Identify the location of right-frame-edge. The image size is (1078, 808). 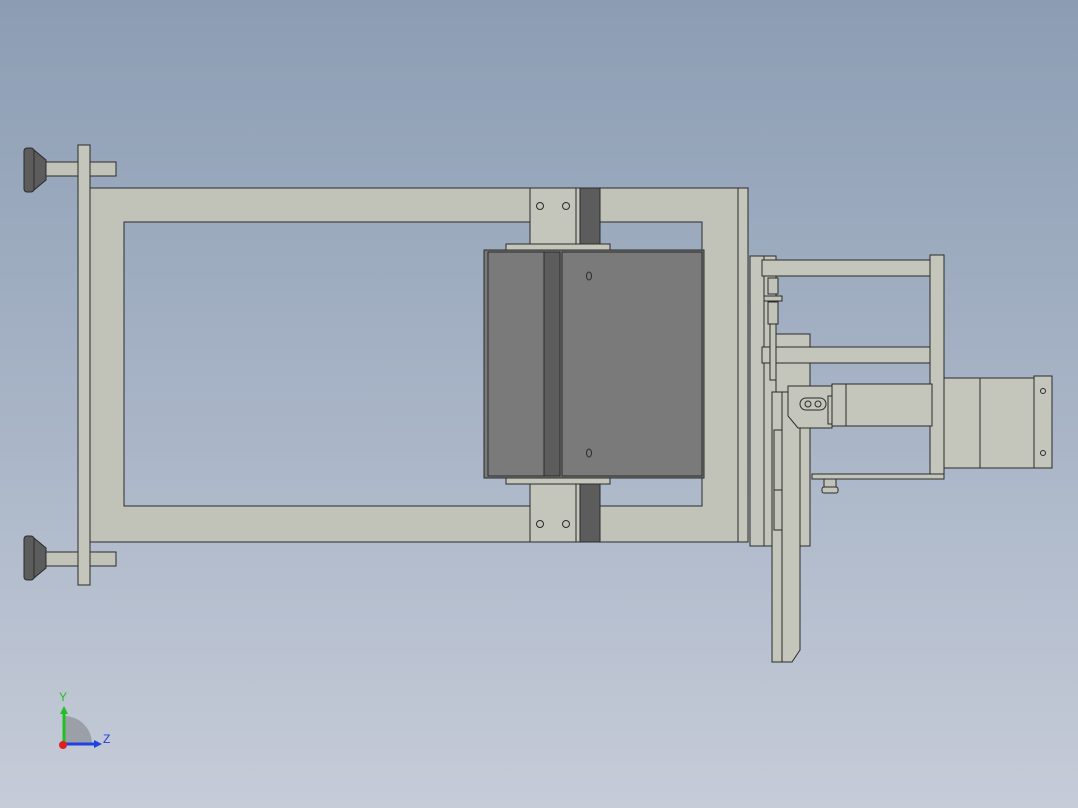
(743, 365).